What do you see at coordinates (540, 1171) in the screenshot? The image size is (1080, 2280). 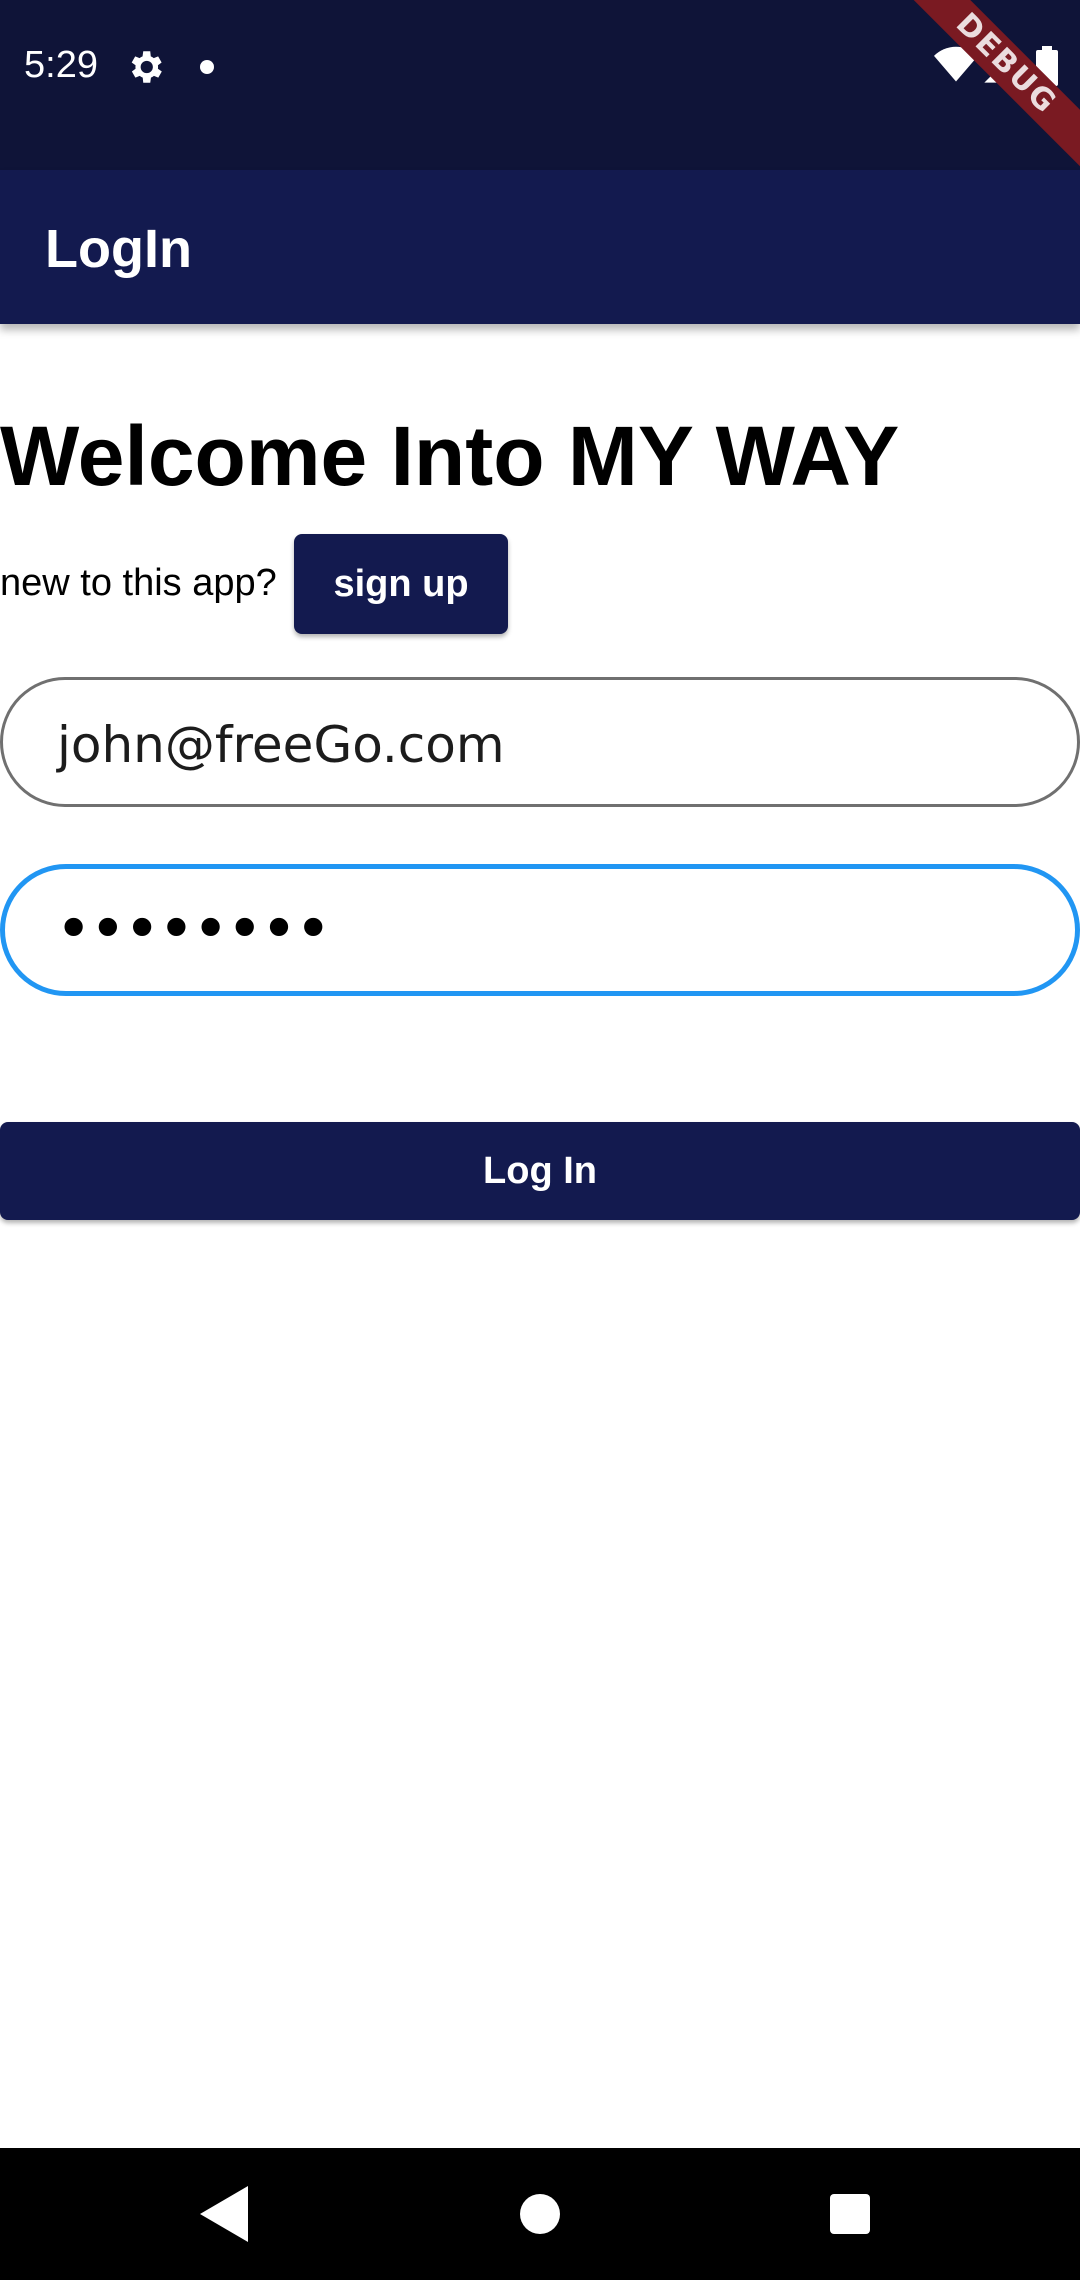 I see `log-in-button: Log In` at bounding box center [540, 1171].